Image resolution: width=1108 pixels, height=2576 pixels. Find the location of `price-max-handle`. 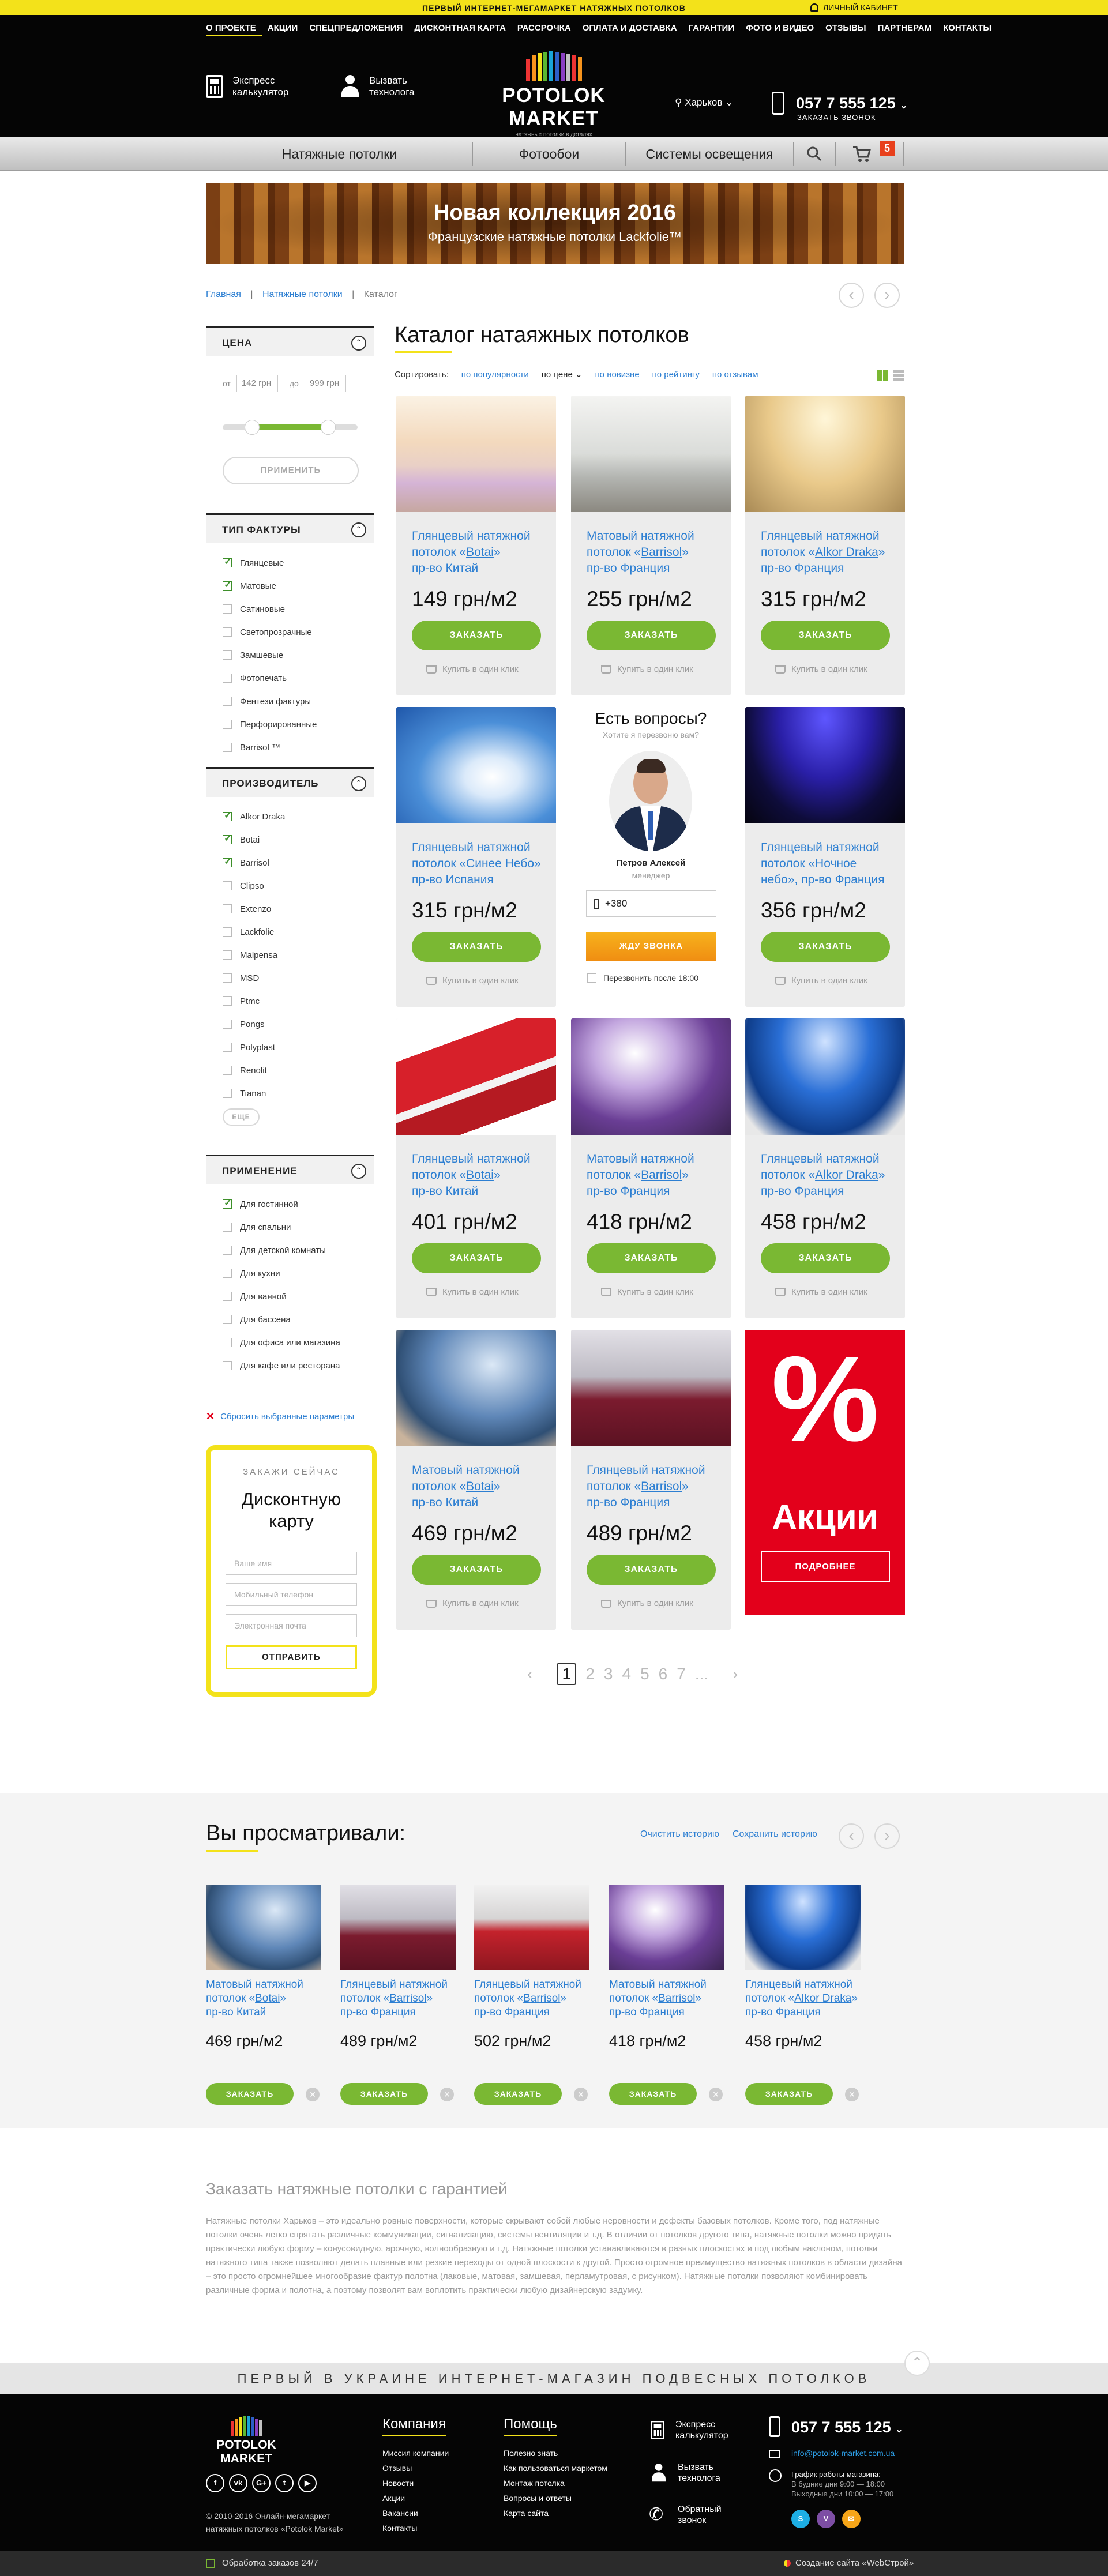

price-max-handle is located at coordinates (328, 427).